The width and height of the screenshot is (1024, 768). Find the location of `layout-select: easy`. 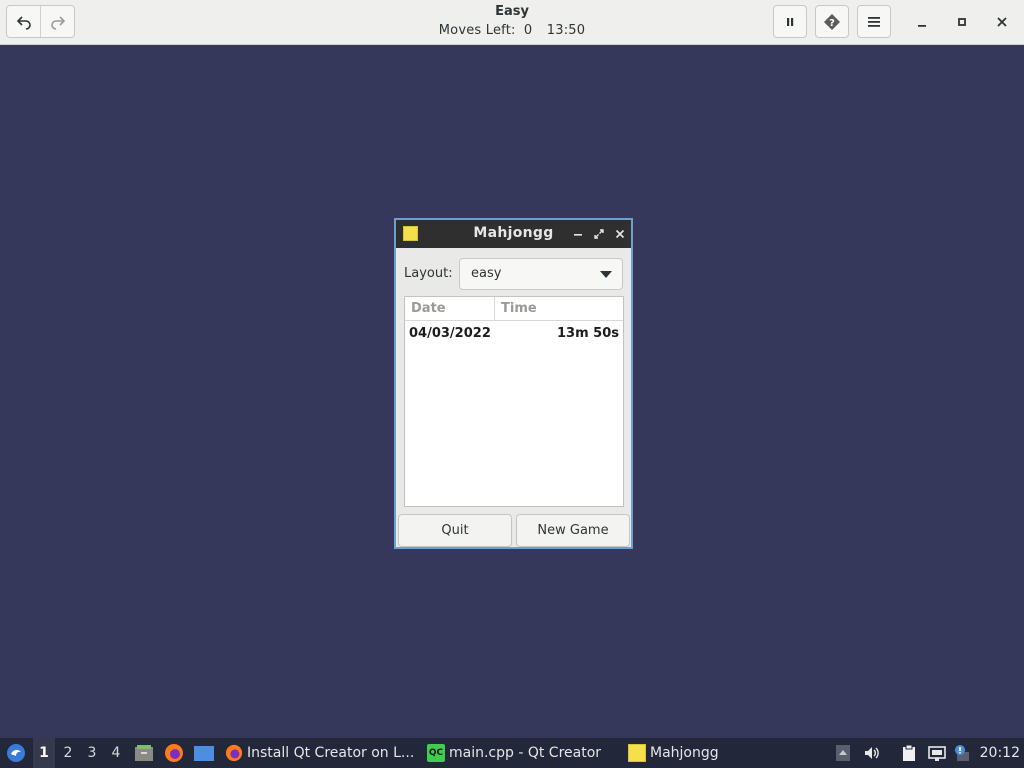

layout-select: easy is located at coordinates (541, 274).